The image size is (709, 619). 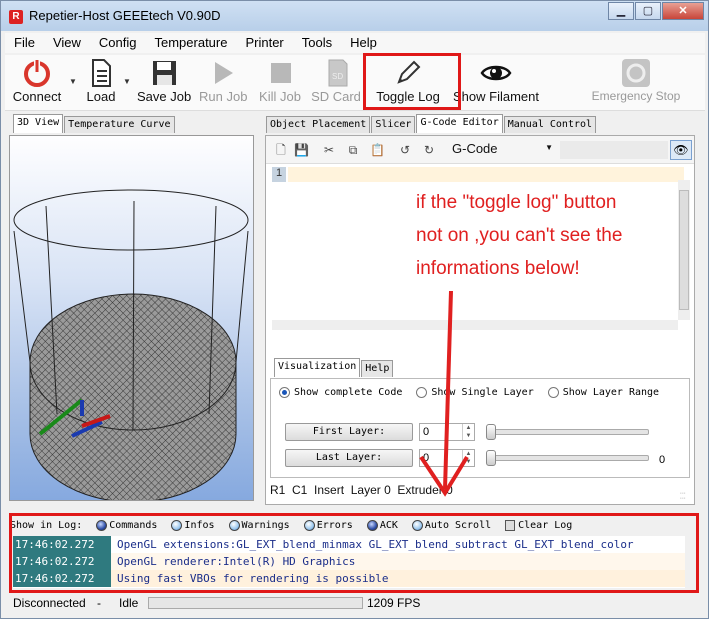 I want to click on connect-dropdown-icon: ▼, so click(x=73, y=81).